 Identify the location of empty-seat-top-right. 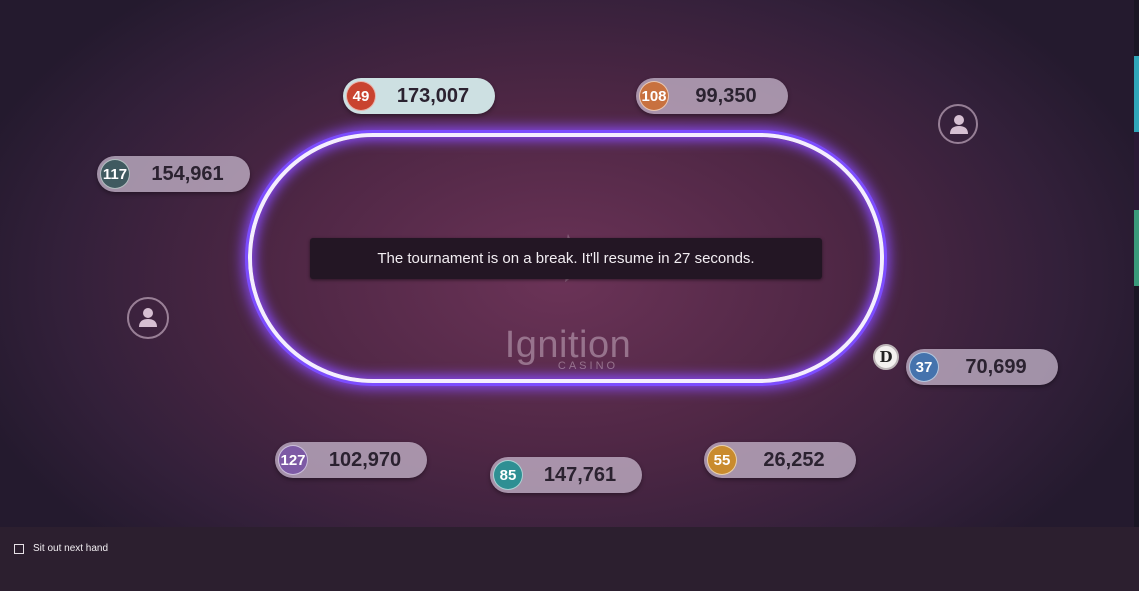
(958, 124).